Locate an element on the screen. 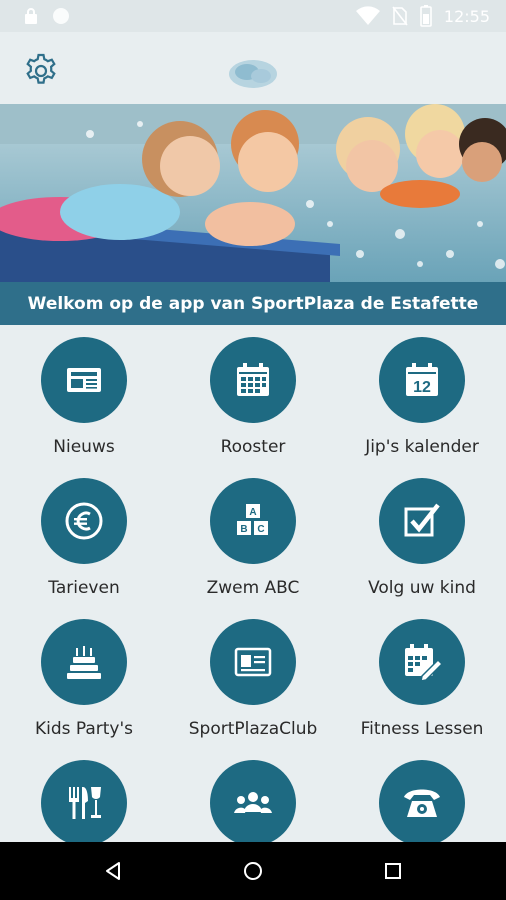 Image resolution: width=506 pixels, height=900 pixels. group-icon is located at coordinates (253, 802).